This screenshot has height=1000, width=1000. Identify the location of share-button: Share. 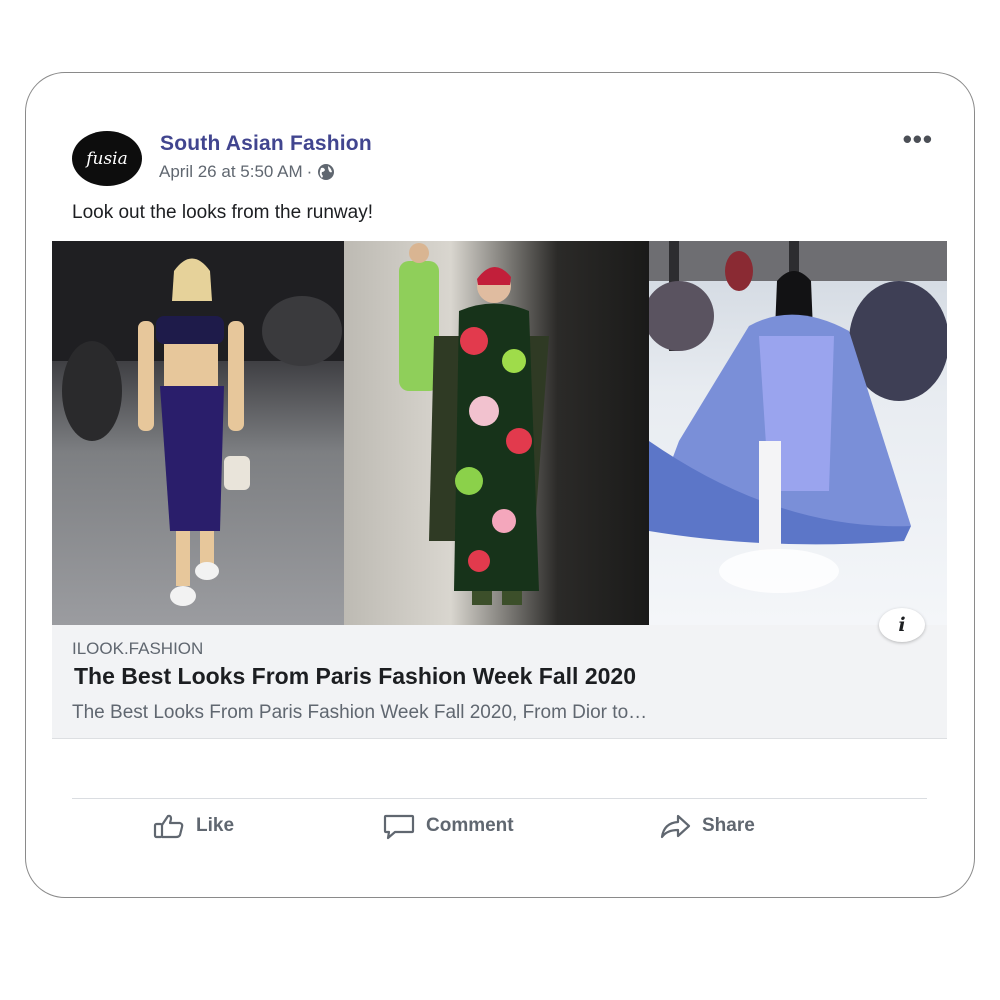
(706, 826).